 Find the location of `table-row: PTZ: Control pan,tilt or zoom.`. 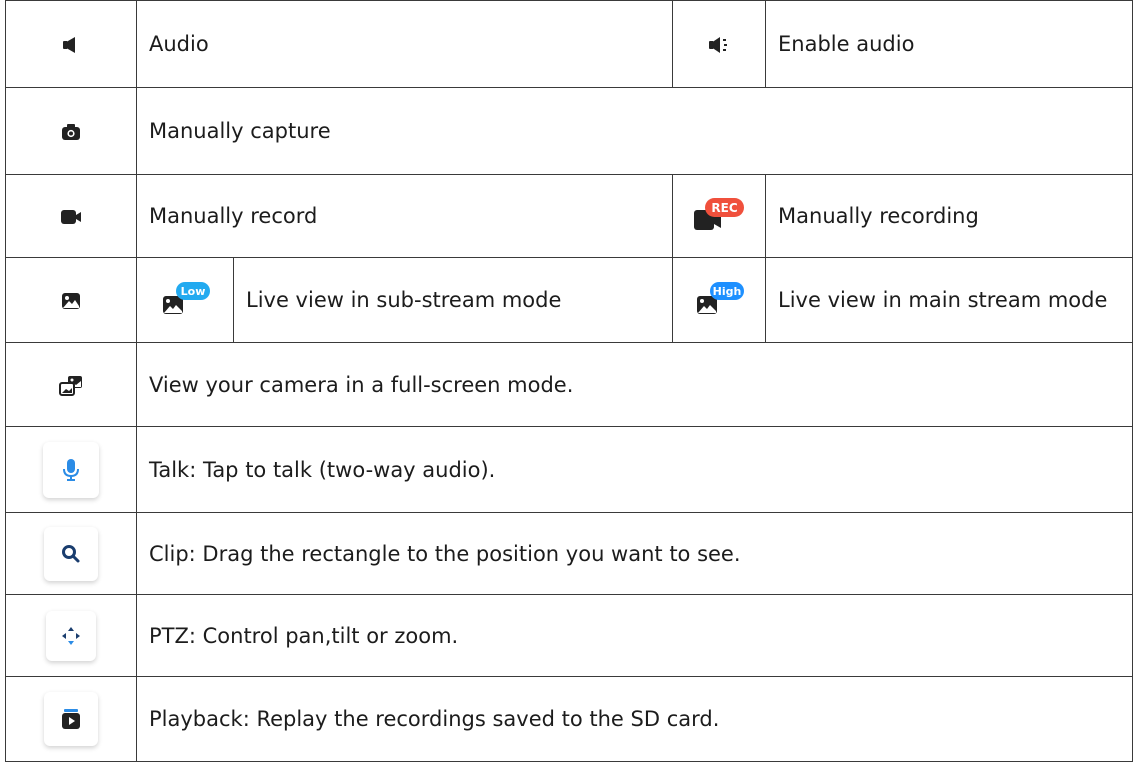

table-row: PTZ: Control pan,tilt or zoom. is located at coordinates (569, 635).